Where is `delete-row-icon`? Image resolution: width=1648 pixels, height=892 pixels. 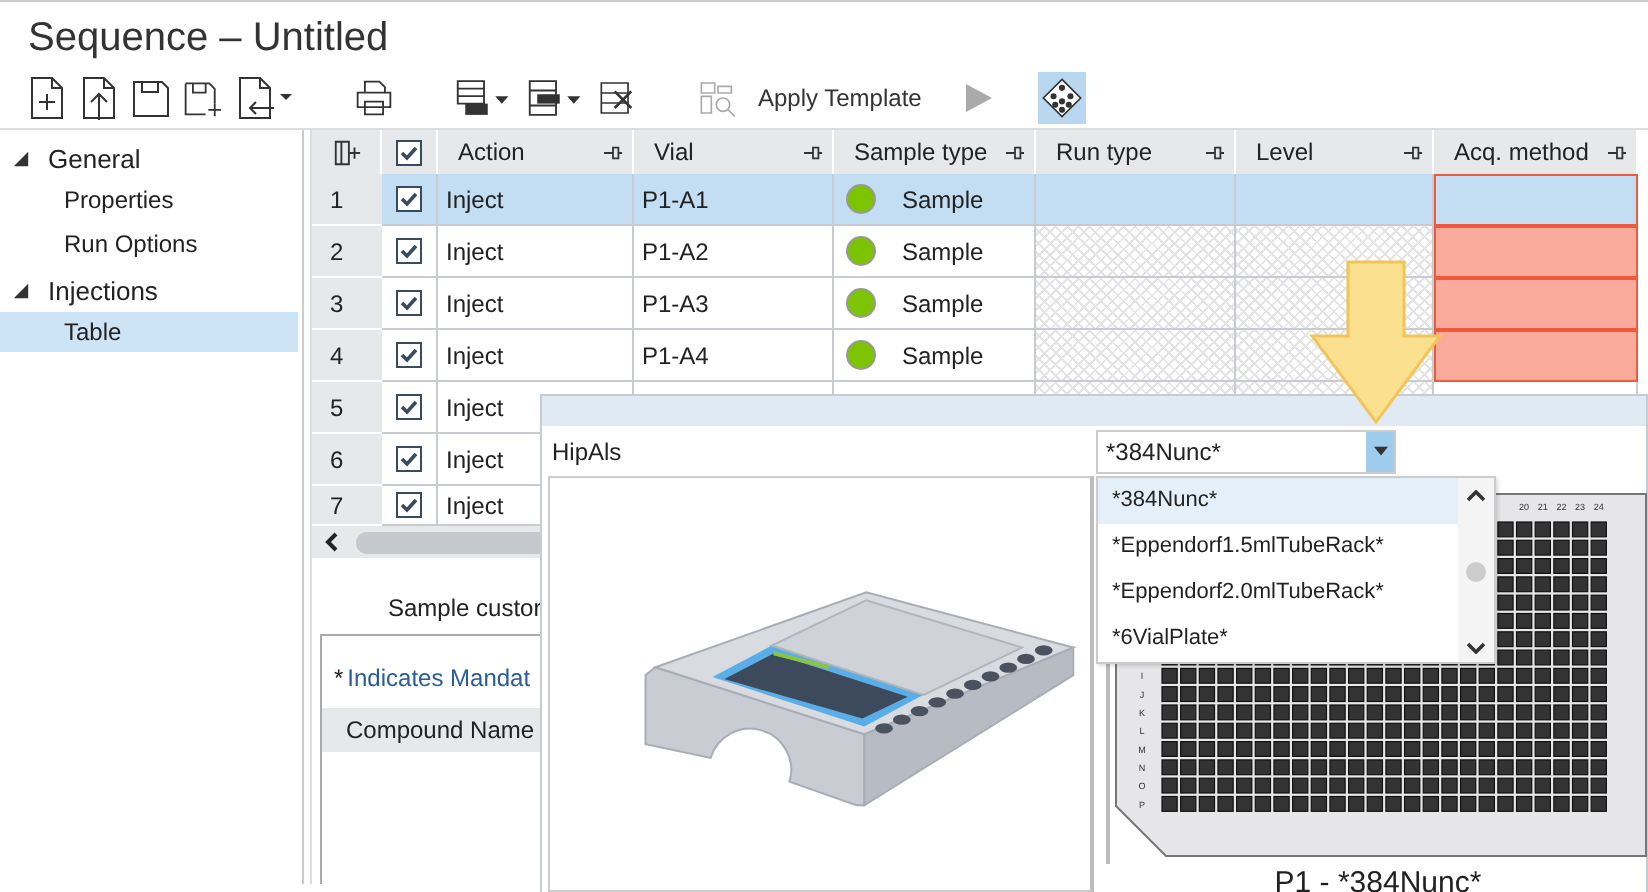 delete-row-icon is located at coordinates (618, 98).